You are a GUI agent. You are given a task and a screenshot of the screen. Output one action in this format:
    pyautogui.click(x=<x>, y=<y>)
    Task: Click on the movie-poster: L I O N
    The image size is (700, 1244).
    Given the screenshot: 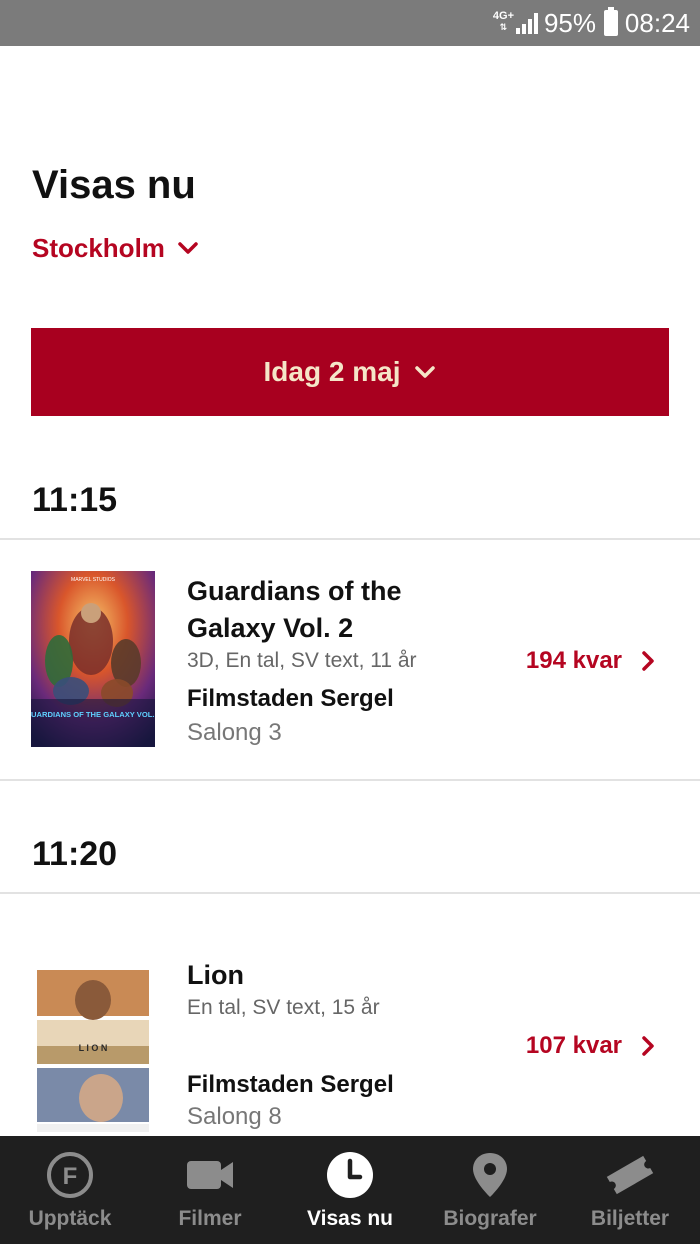 What is the action you would take?
    pyautogui.click(x=93, y=1048)
    